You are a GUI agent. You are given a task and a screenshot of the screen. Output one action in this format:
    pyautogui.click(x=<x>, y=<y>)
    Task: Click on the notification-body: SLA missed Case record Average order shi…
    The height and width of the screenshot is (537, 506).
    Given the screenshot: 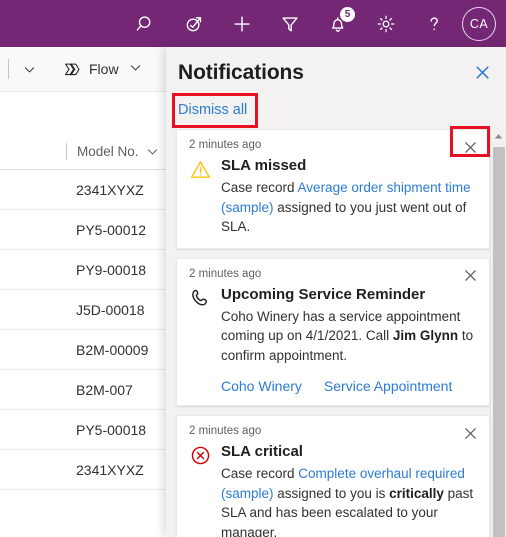 What is the action you would take?
    pyautogui.click(x=333, y=196)
    